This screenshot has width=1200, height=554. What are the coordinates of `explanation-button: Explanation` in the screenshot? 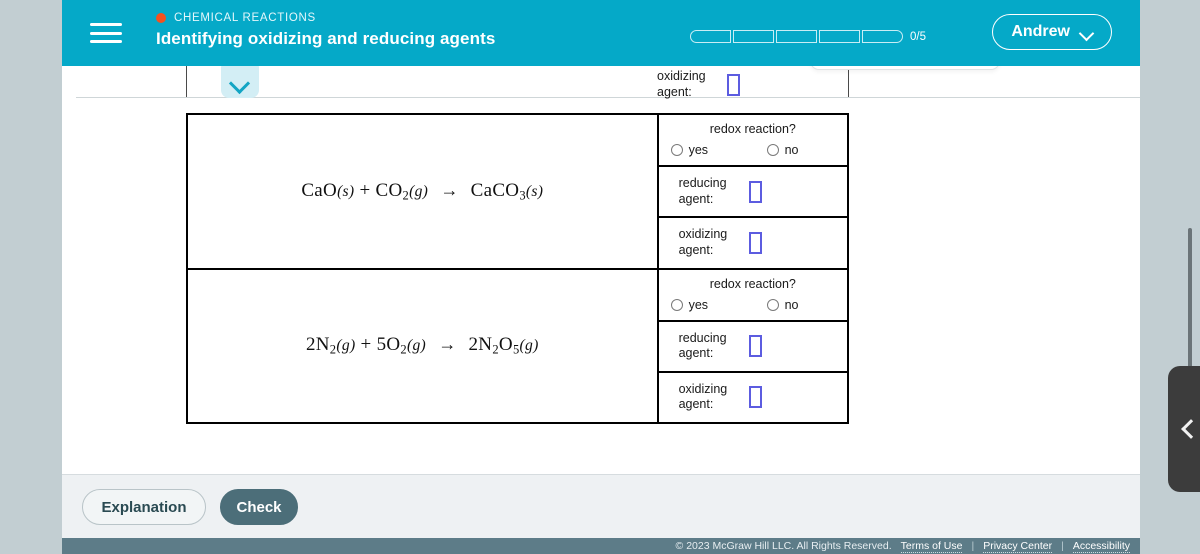 It's located at (144, 507).